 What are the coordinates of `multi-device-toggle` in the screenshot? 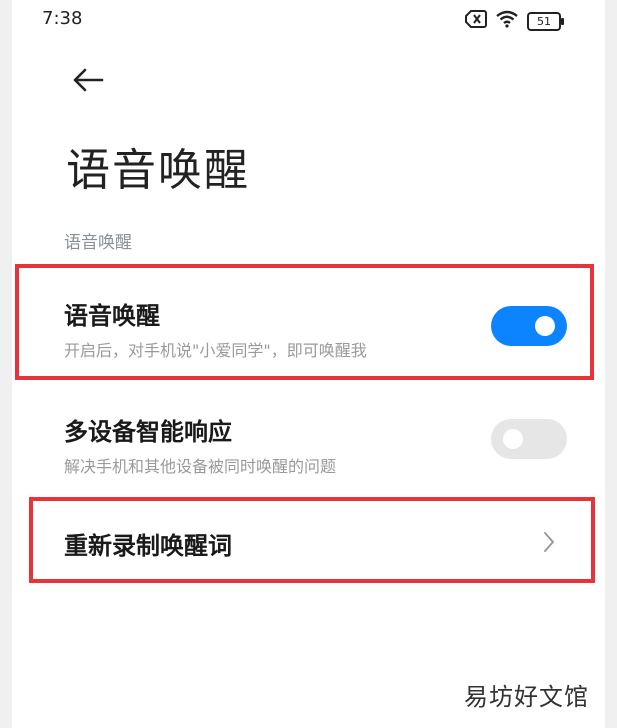 It's located at (529, 439).